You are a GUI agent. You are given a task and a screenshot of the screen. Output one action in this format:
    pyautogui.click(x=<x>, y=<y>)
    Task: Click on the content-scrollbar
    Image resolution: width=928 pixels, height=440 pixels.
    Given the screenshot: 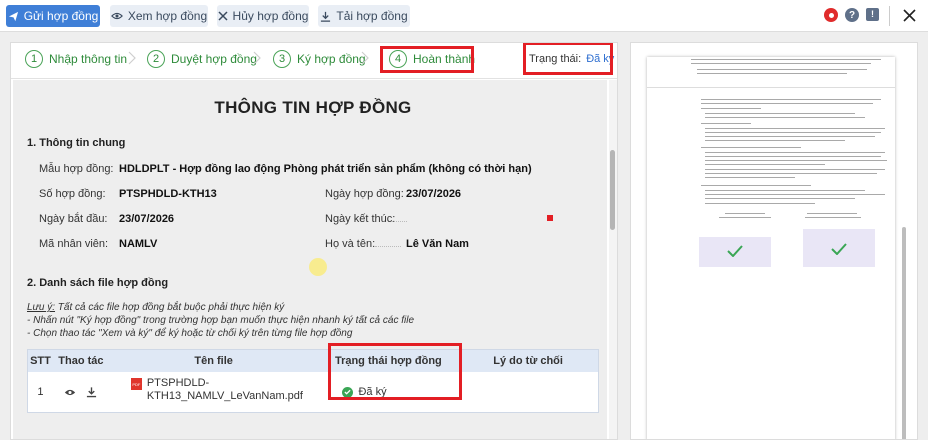 What is the action you would take?
    pyautogui.click(x=613, y=259)
    